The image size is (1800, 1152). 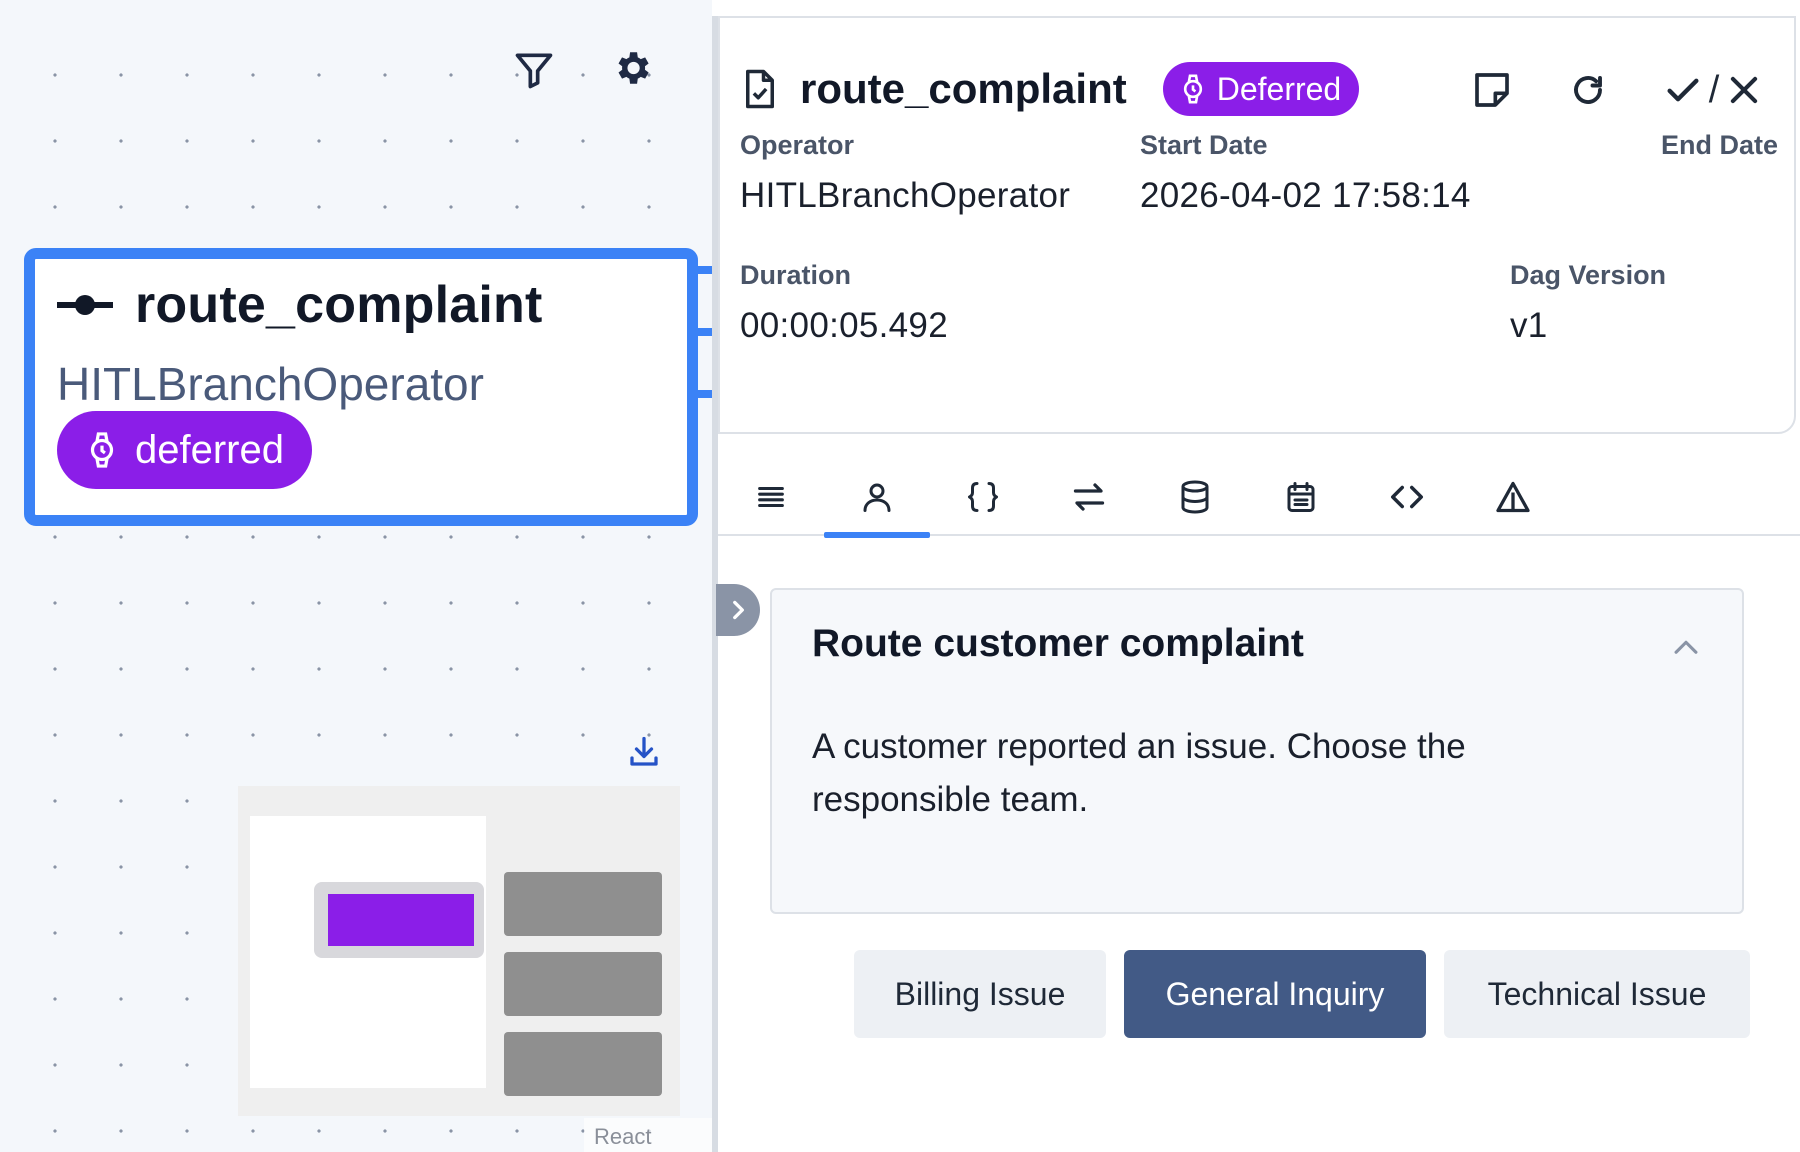 I want to click on state-badge: Deferred, so click(x=1261, y=89).